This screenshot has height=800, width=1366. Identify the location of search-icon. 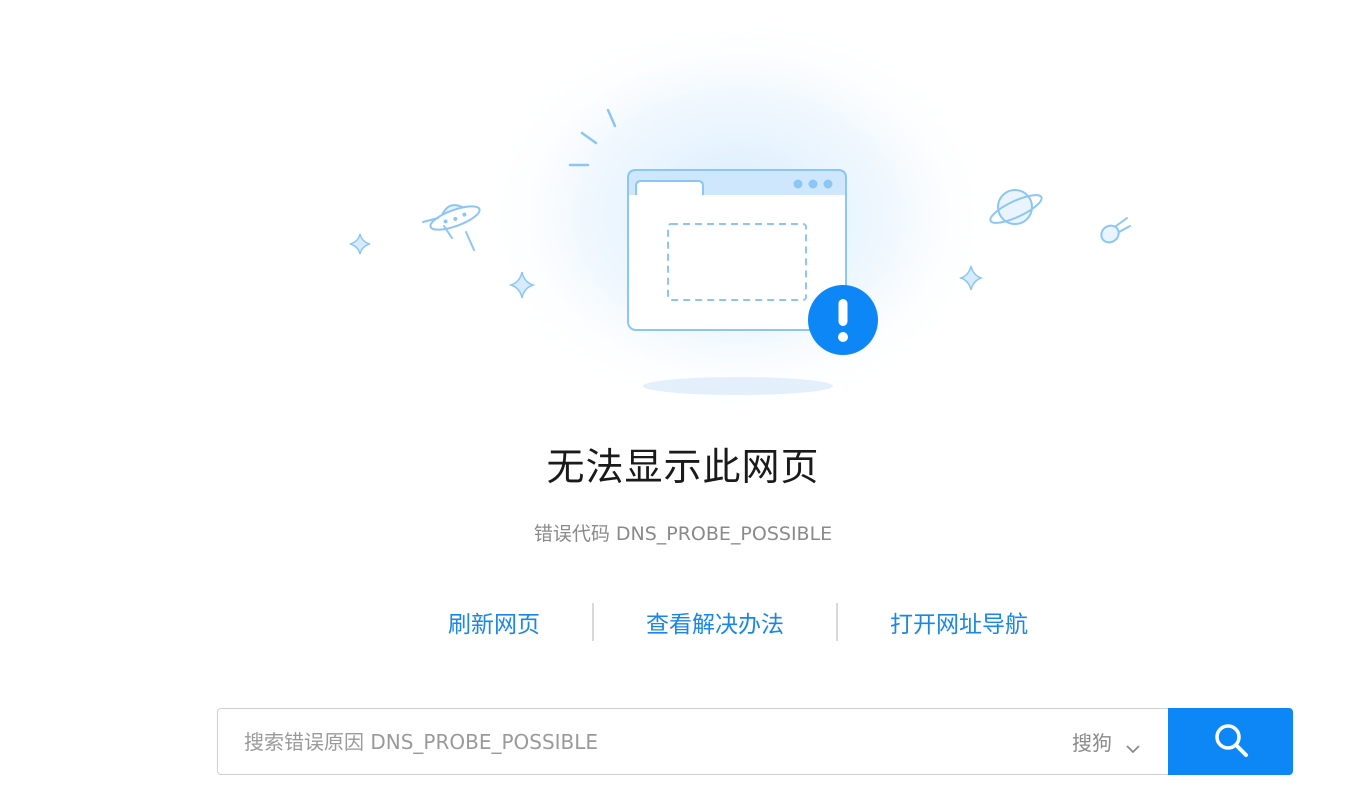
(1231, 741).